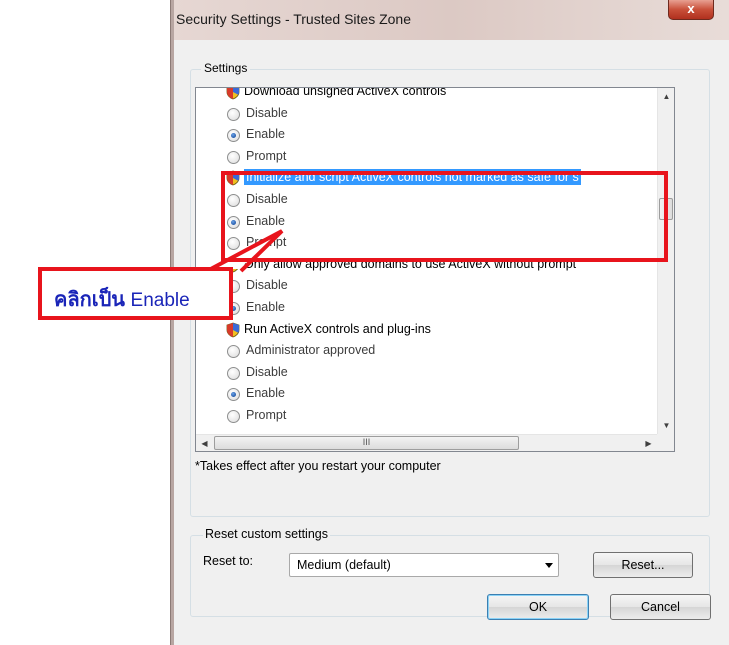  Describe the element at coordinates (451, 20) in the screenshot. I see `title-bar: Security Settings - Trusted Sites Zone x` at that location.